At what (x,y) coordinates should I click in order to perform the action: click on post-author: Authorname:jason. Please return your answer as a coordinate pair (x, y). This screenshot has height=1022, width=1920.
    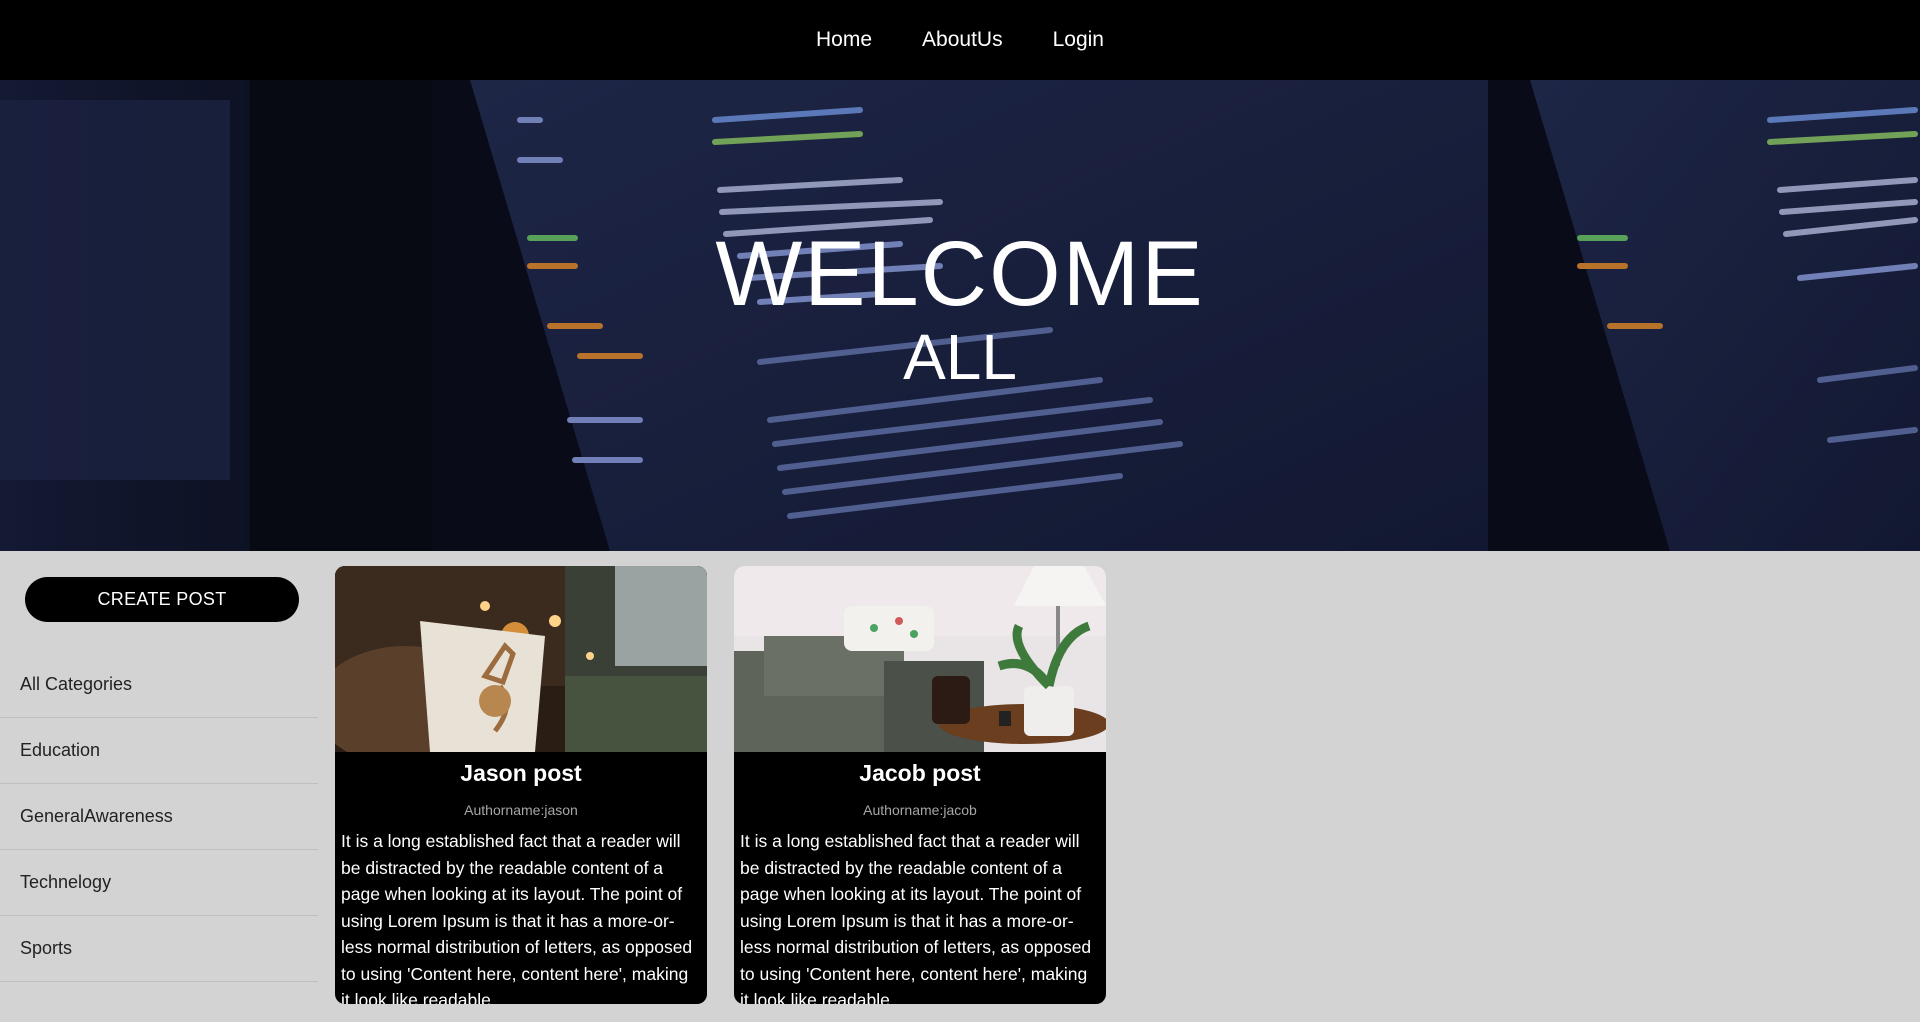
    Looking at the image, I should click on (521, 810).